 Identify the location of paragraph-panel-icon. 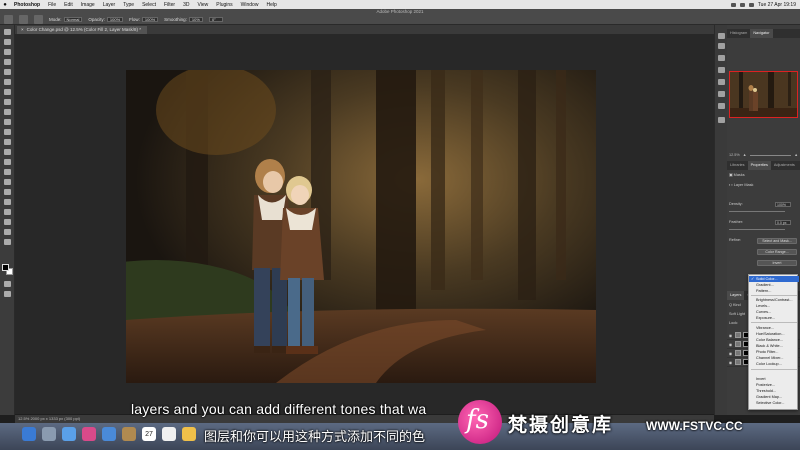
(721, 94).